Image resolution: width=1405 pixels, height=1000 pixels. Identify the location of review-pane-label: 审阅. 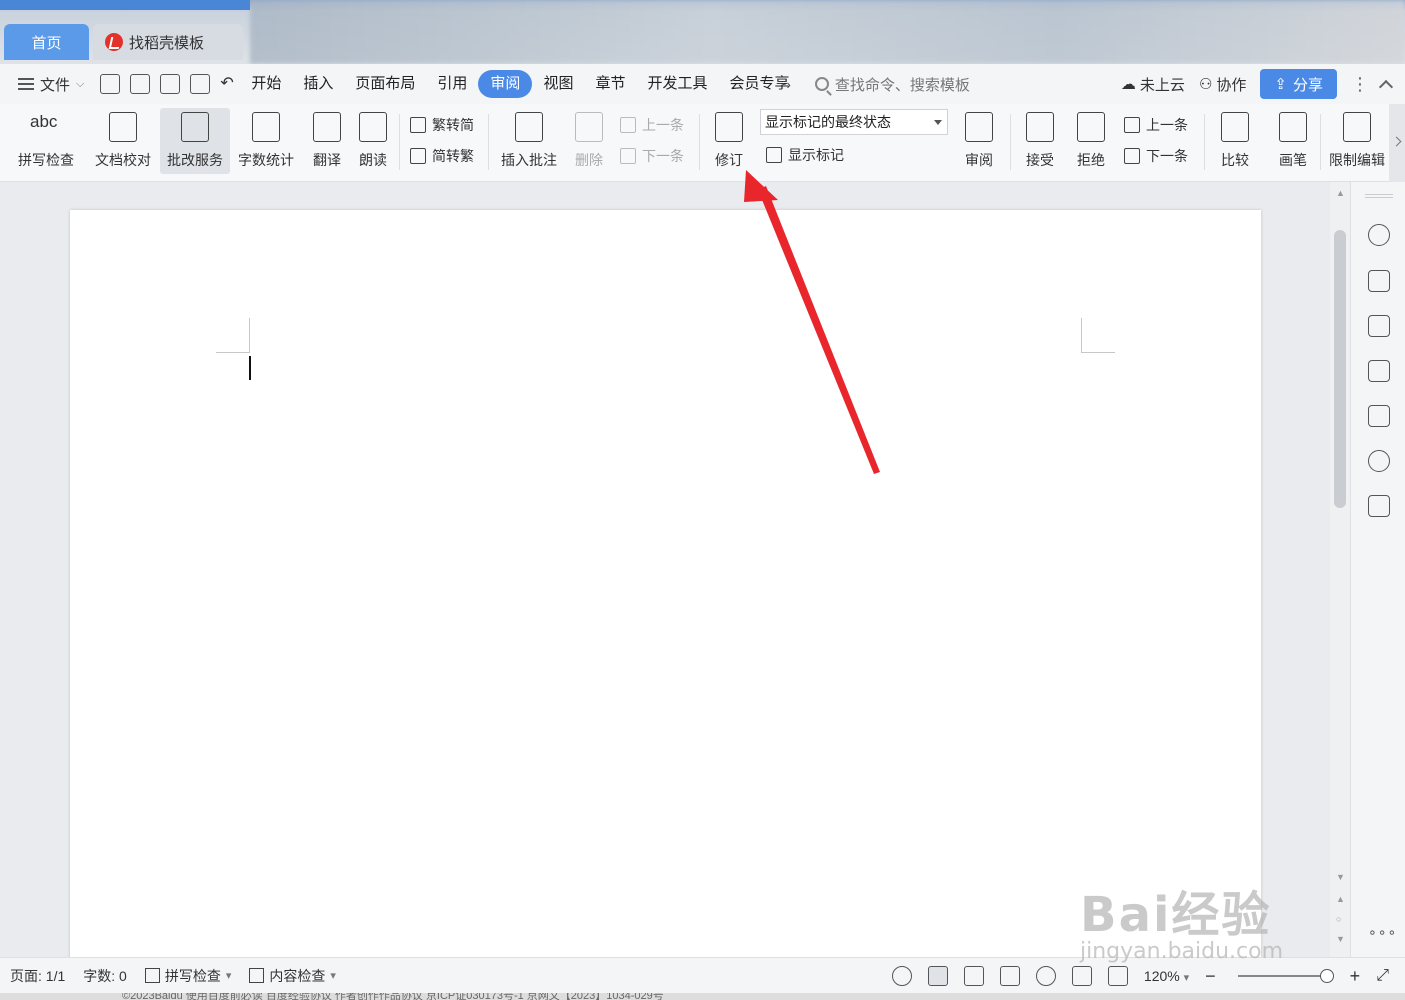
(979, 160).